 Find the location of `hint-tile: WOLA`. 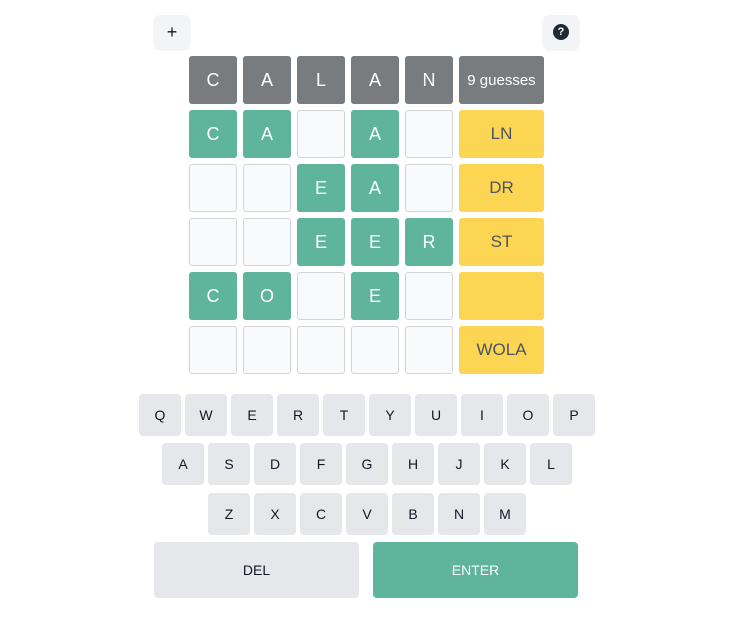

hint-tile: WOLA is located at coordinates (501, 350).